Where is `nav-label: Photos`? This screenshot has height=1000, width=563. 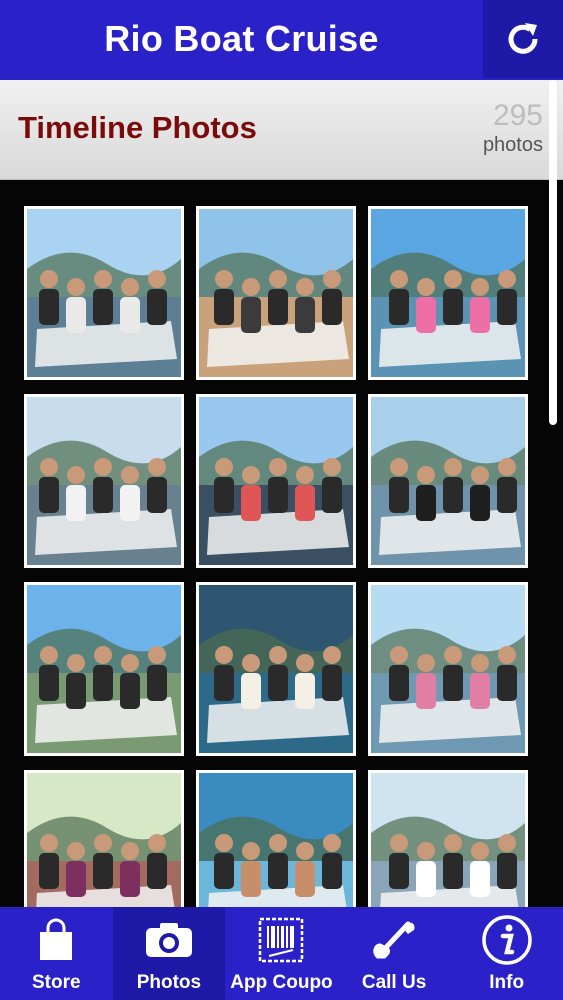 nav-label: Photos is located at coordinates (169, 982).